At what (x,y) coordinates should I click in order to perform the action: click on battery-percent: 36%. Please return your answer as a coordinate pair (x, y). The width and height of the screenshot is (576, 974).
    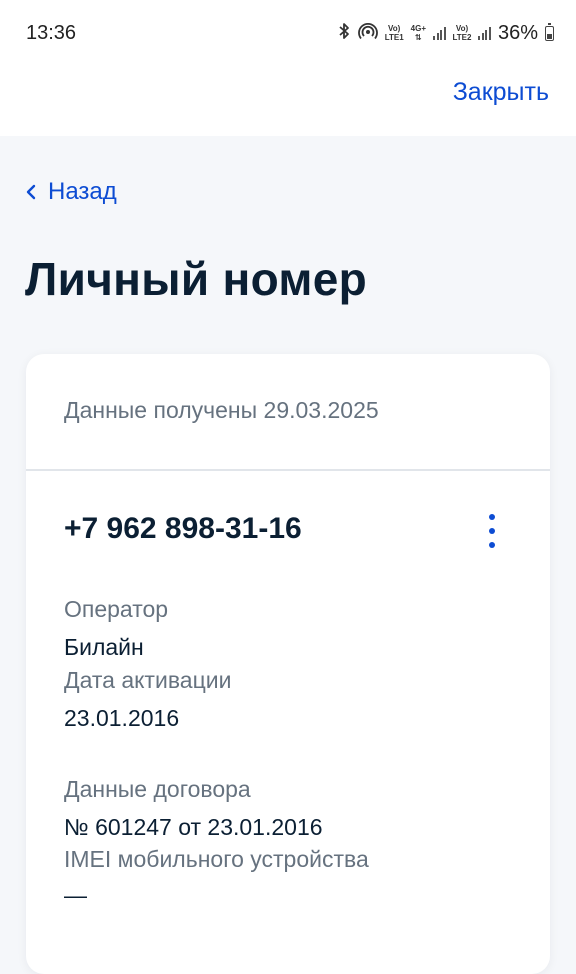
    Looking at the image, I should click on (517, 32).